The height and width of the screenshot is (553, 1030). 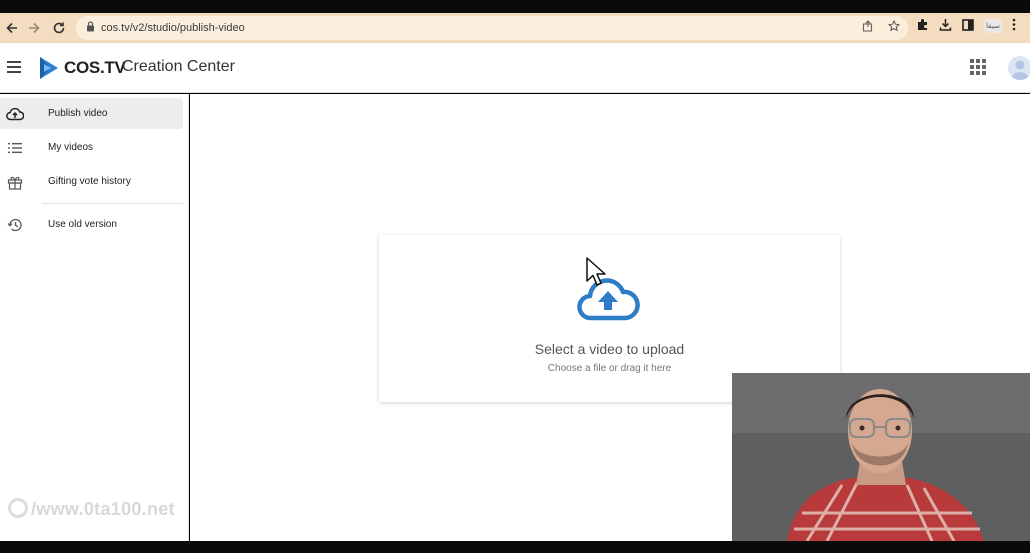 What do you see at coordinates (609, 349) in the screenshot?
I see `upload-title: Select a video to upload` at bounding box center [609, 349].